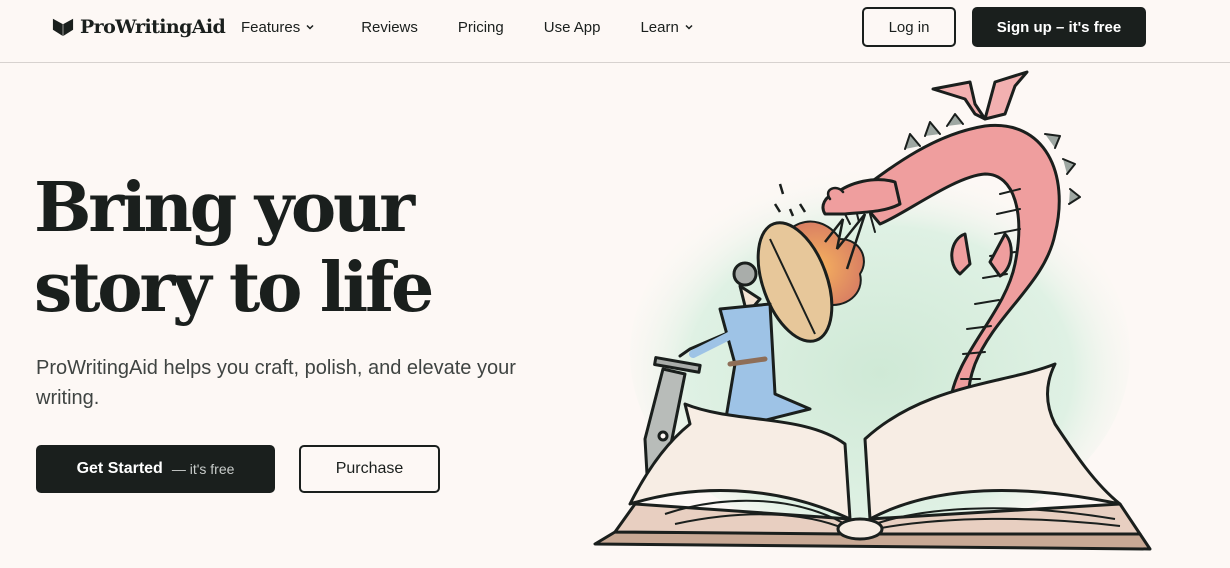 The width and height of the screenshot is (1230, 568). Describe the element at coordinates (909, 27) in the screenshot. I see `login-button: Log in` at that location.